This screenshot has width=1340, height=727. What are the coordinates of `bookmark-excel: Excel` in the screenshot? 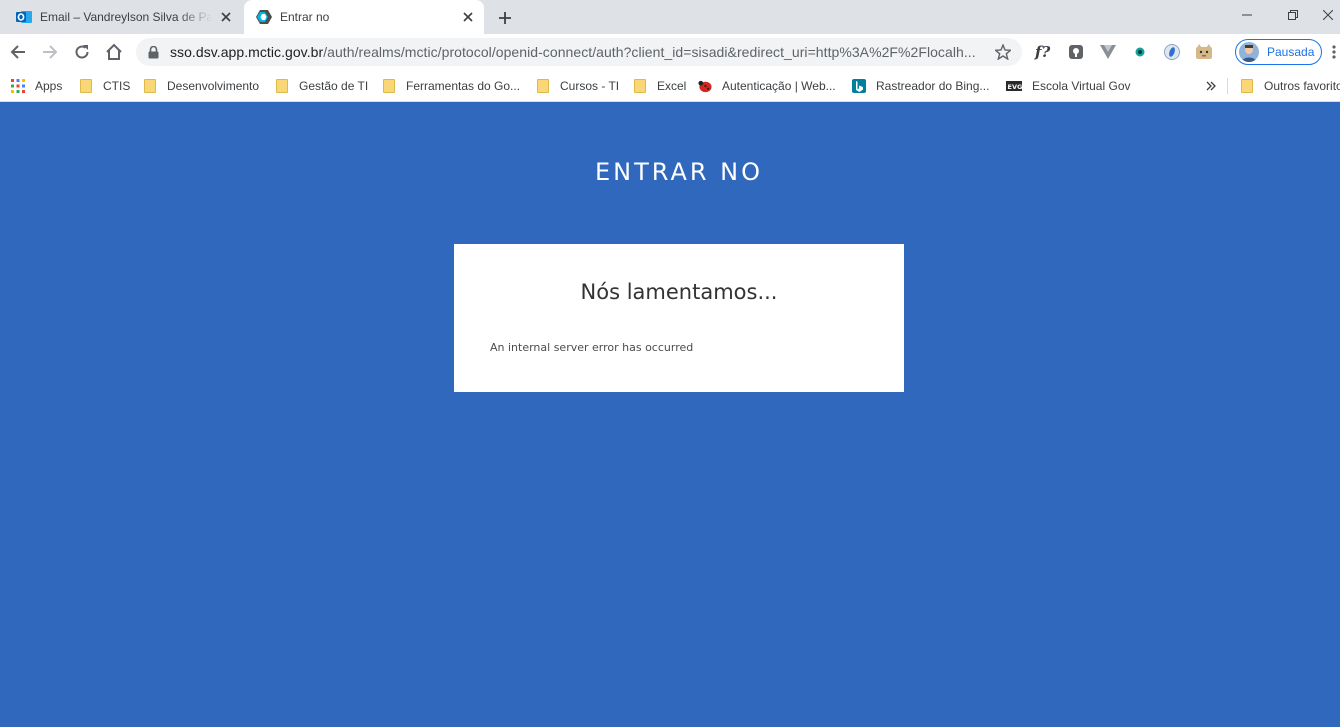 It's located at (659, 86).